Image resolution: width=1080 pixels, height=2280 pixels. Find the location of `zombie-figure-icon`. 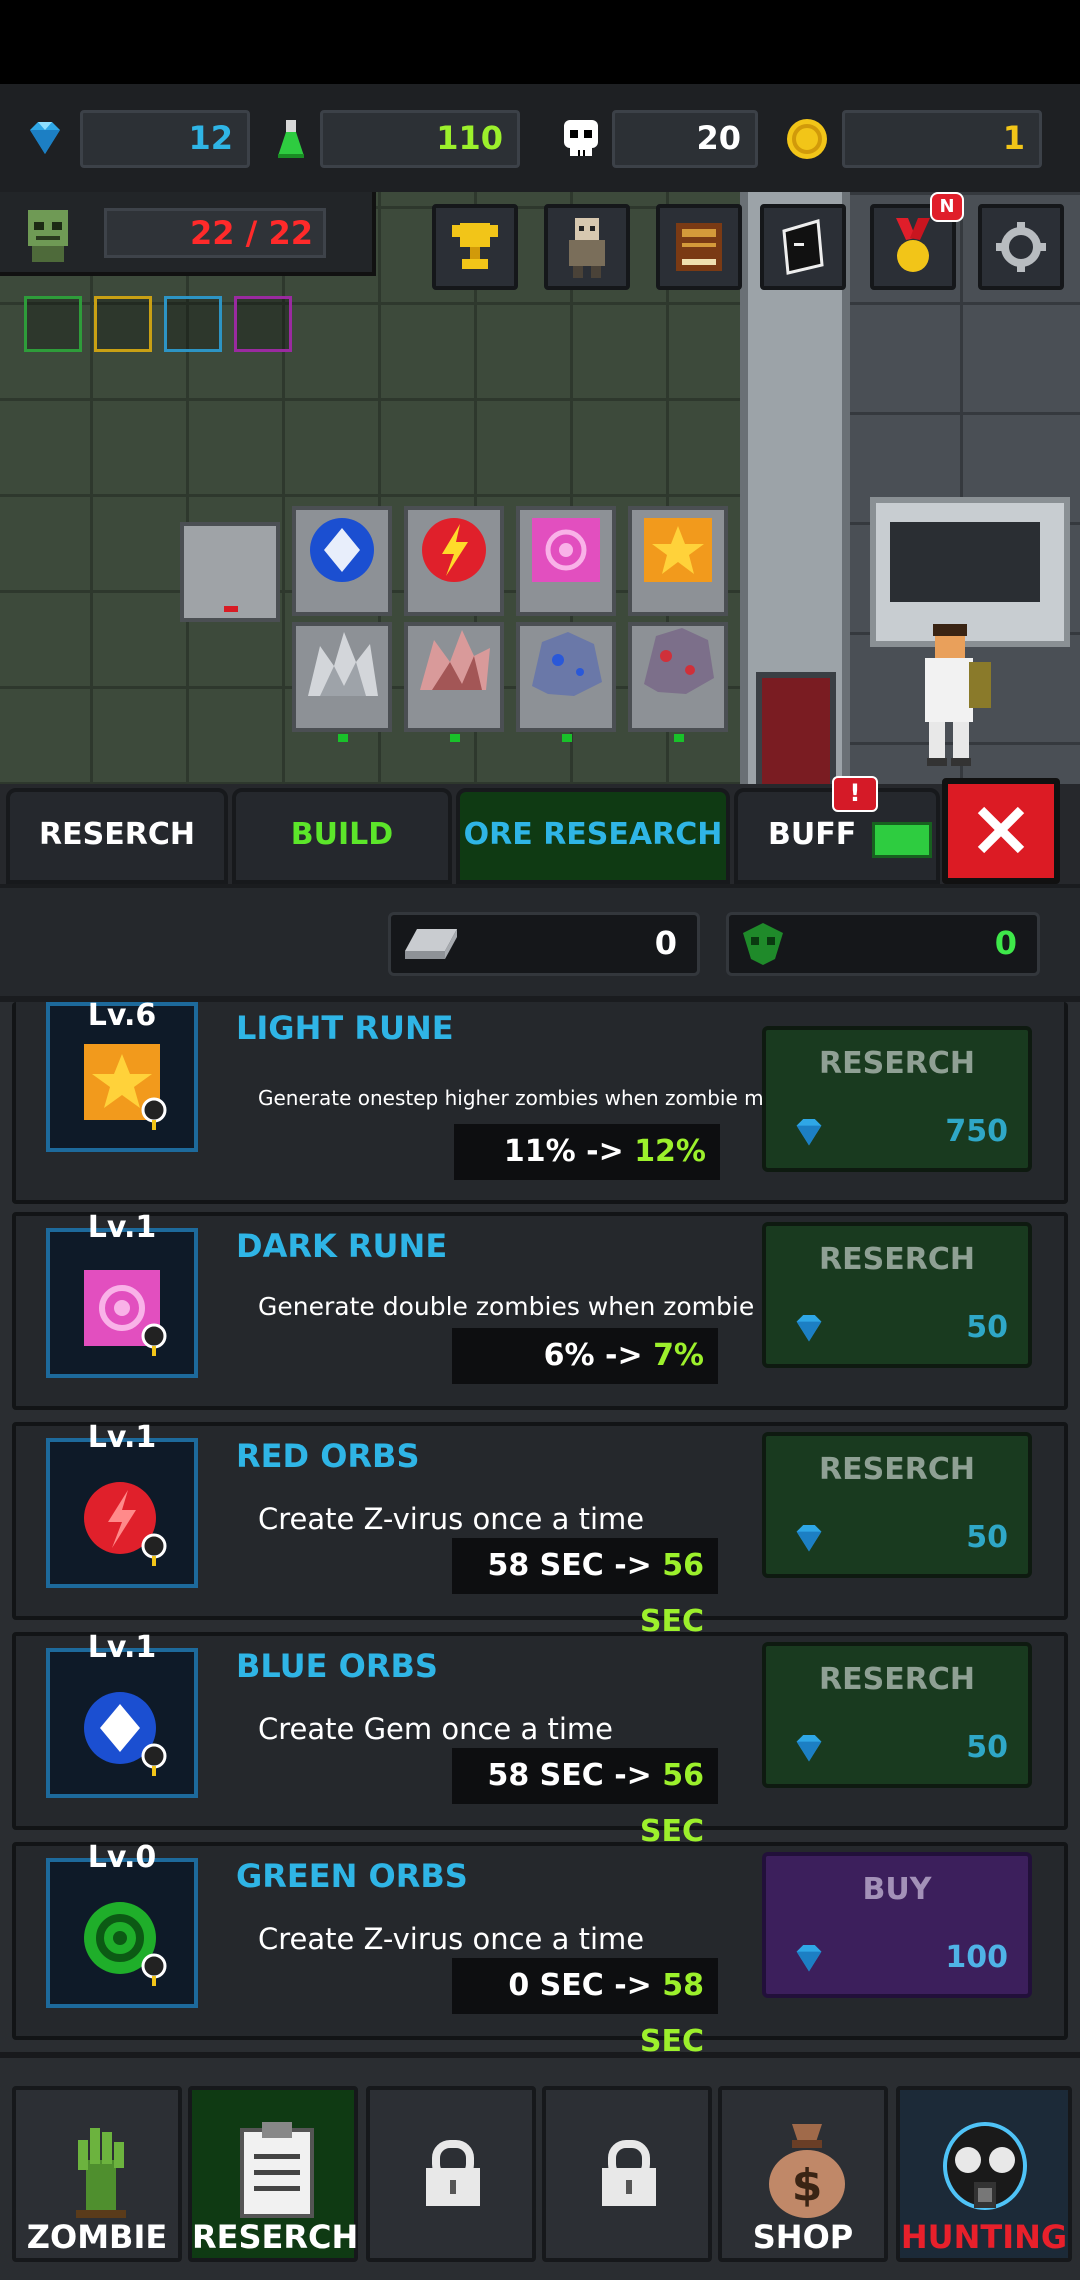

zombie-figure-icon is located at coordinates (587, 248).